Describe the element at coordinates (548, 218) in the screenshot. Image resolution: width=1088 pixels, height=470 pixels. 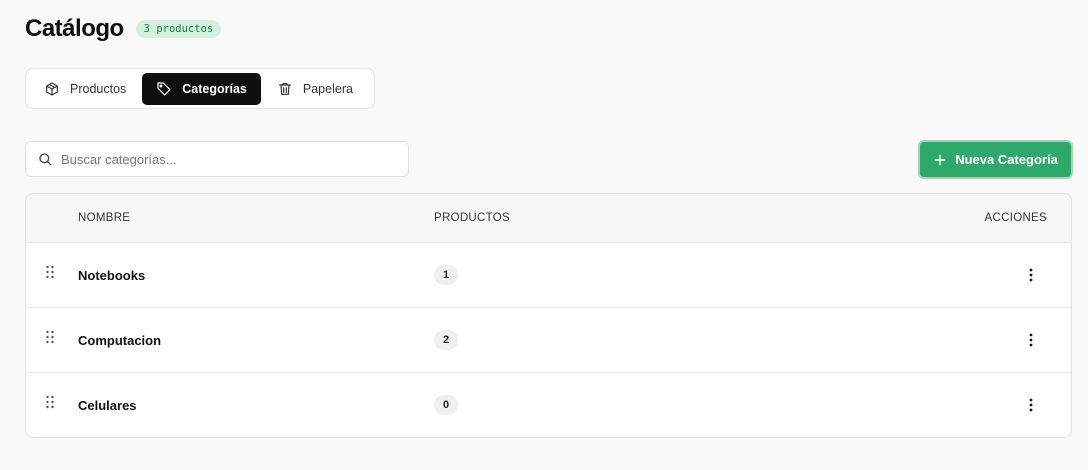
I see `table-header: NOMBRE PRODUCTOS ACCIONES` at that location.